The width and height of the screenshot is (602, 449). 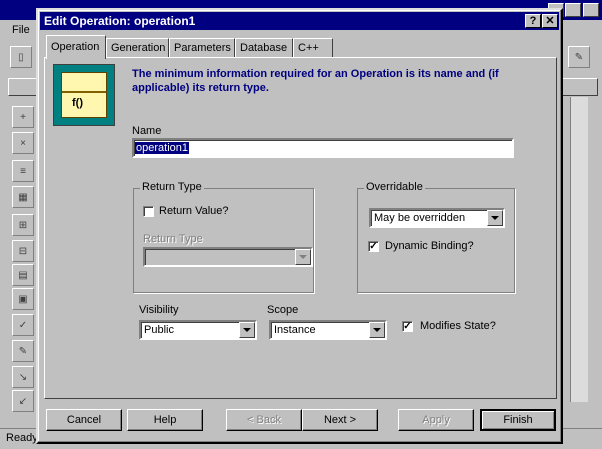 I want to click on dynamic-binding-label: Dynamic Binding?, so click(x=429, y=246).